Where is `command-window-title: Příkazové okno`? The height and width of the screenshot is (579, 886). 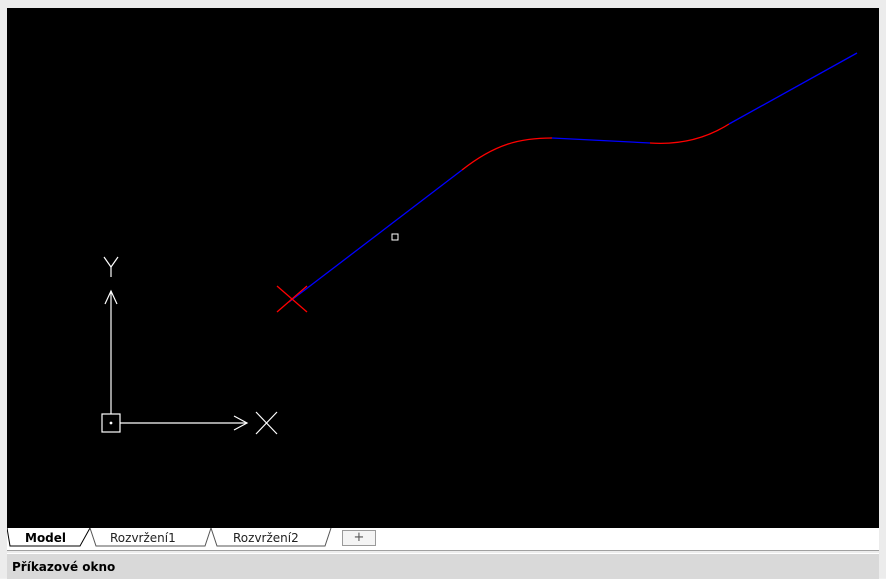
command-window-title: Příkazové okno is located at coordinates (64, 567).